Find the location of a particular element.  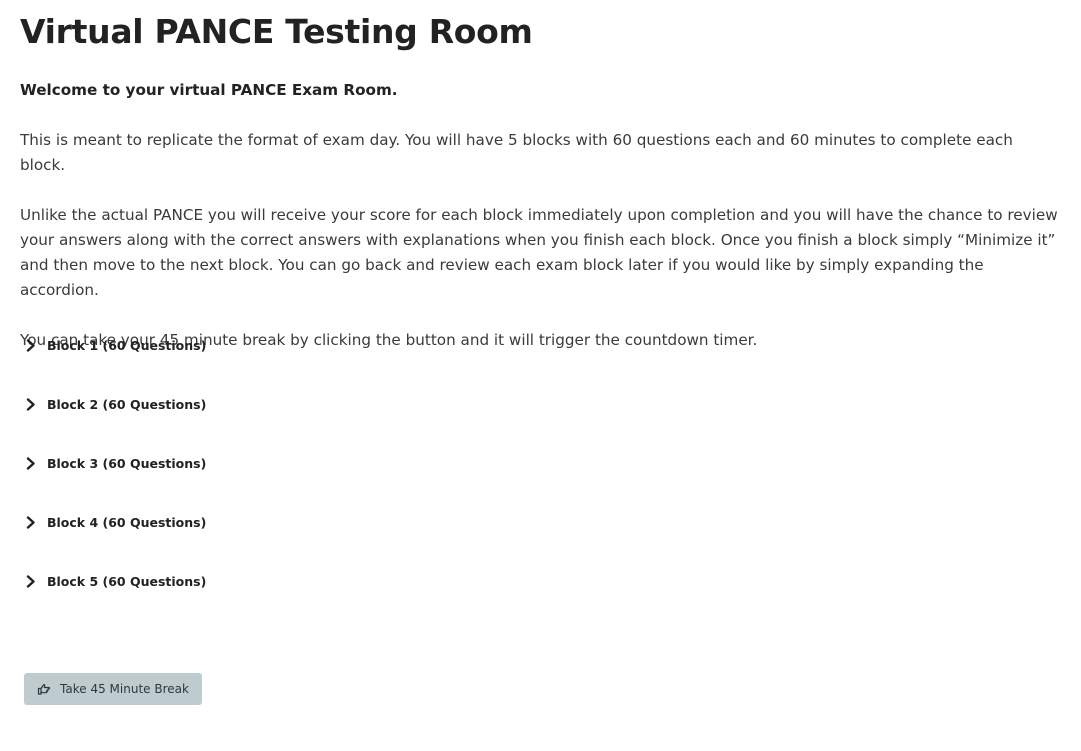

accordion-toggle-block-2: Block 2 (60 Questions) is located at coordinates (320, 404).